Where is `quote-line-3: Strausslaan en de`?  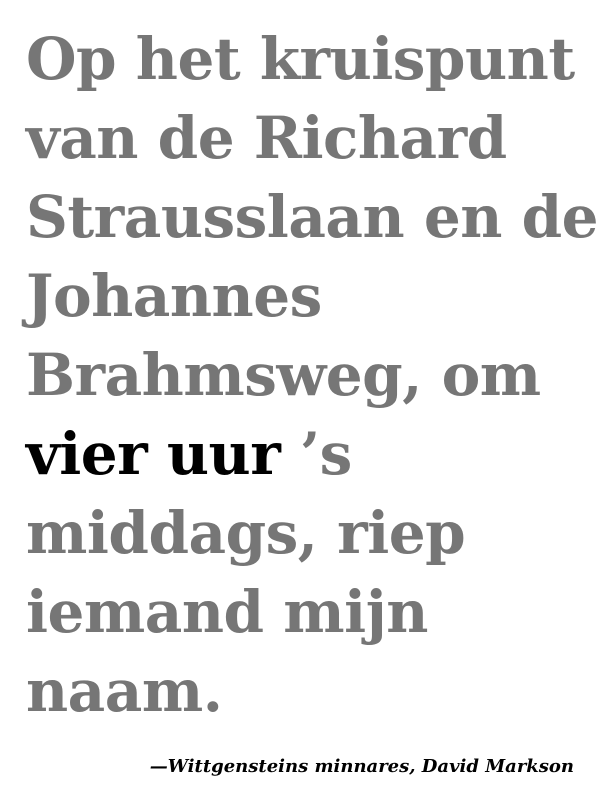 quote-line-3: Strausslaan en de is located at coordinates (312, 217).